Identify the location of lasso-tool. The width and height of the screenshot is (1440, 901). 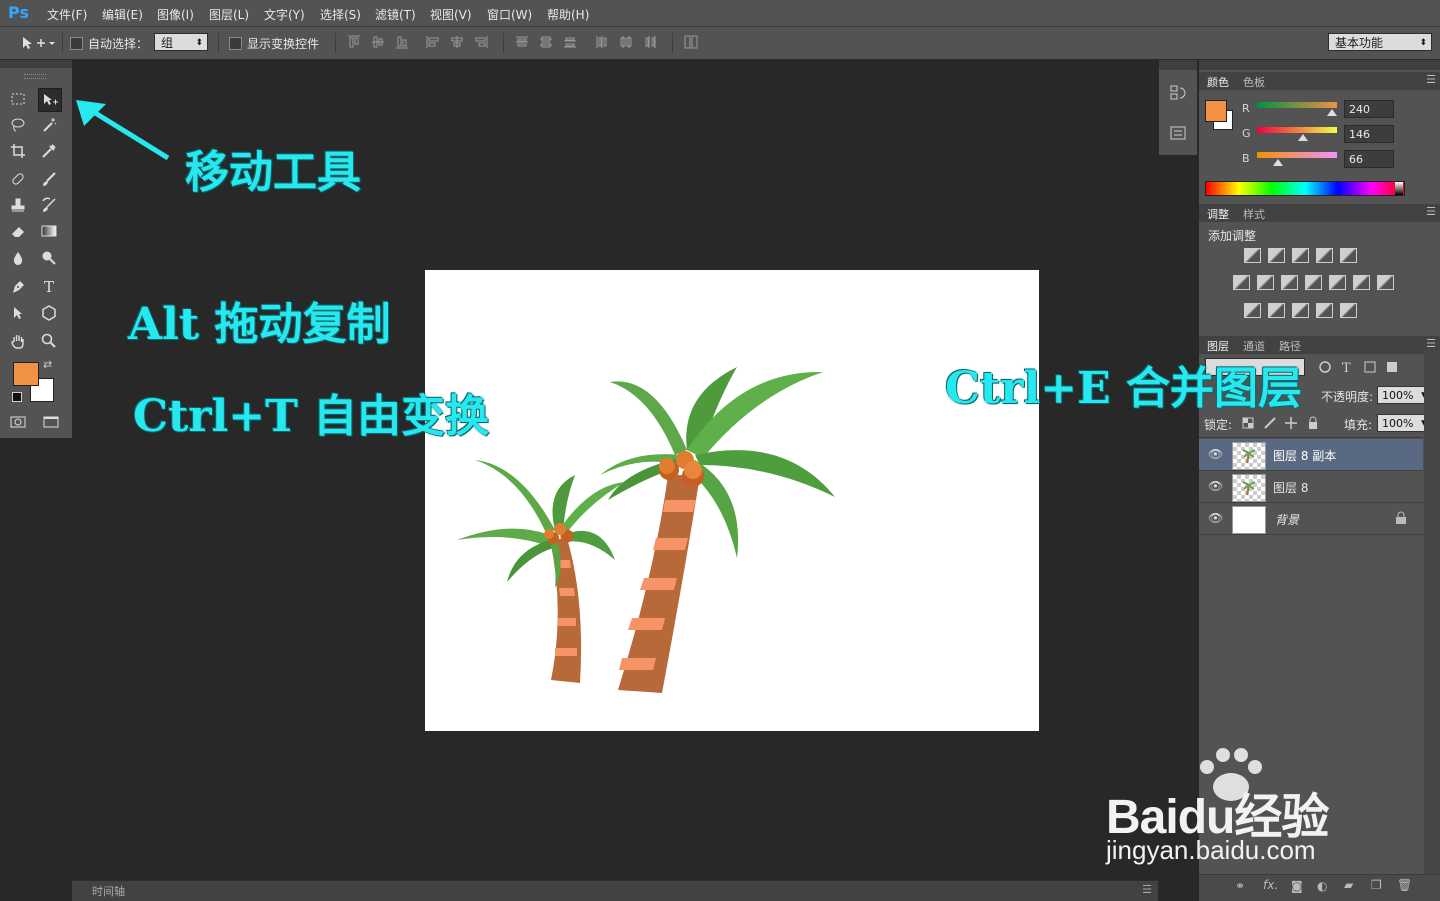
(18, 125).